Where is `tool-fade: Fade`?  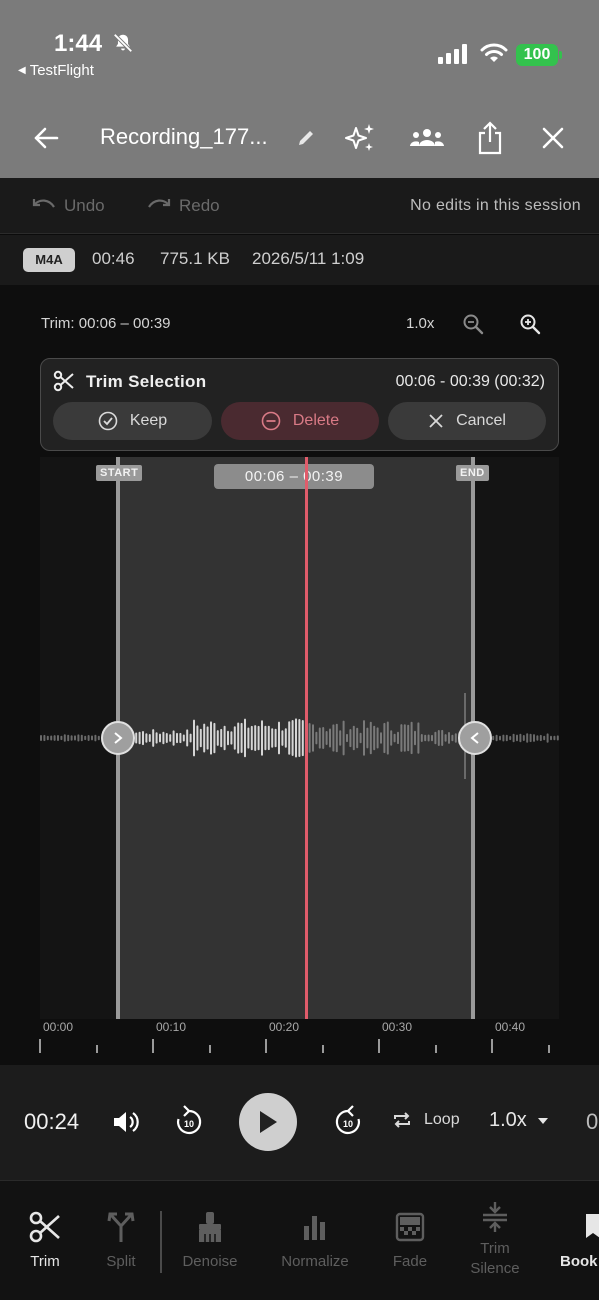
tool-fade: Fade is located at coordinates (410, 1239).